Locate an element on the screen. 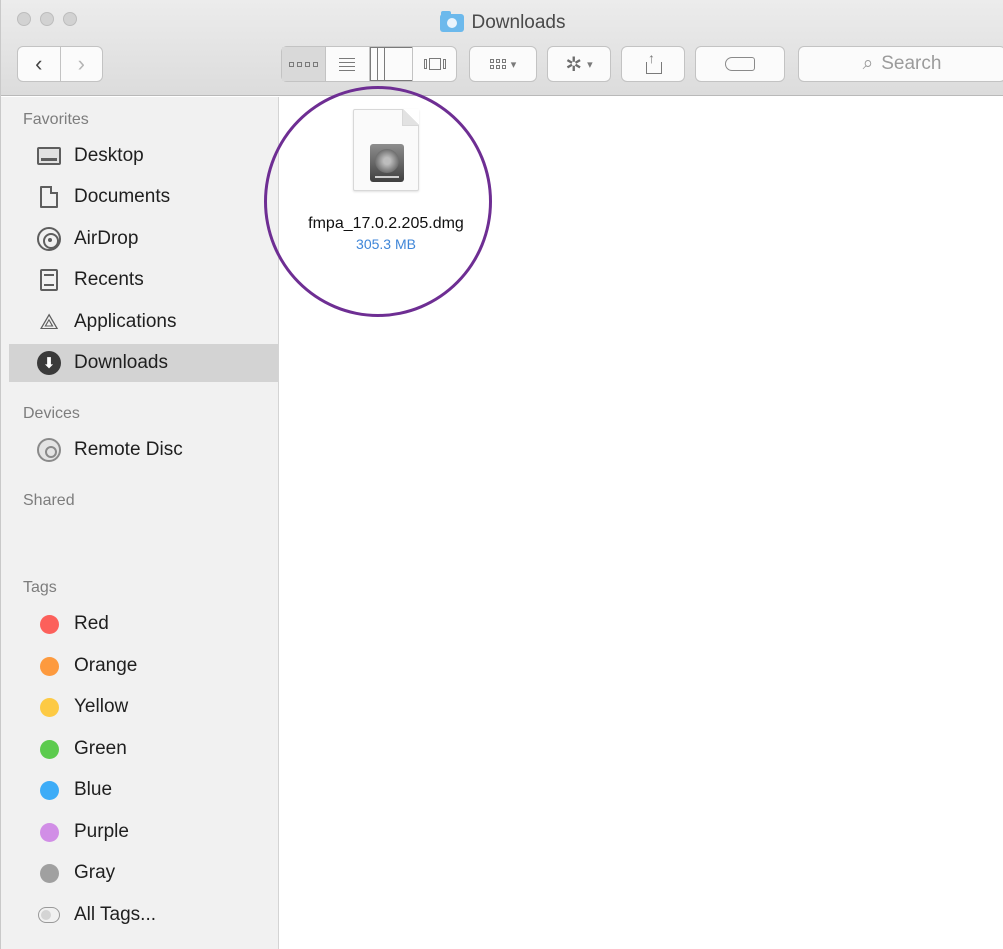  action-button: ✲ ▾ is located at coordinates (579, 64).